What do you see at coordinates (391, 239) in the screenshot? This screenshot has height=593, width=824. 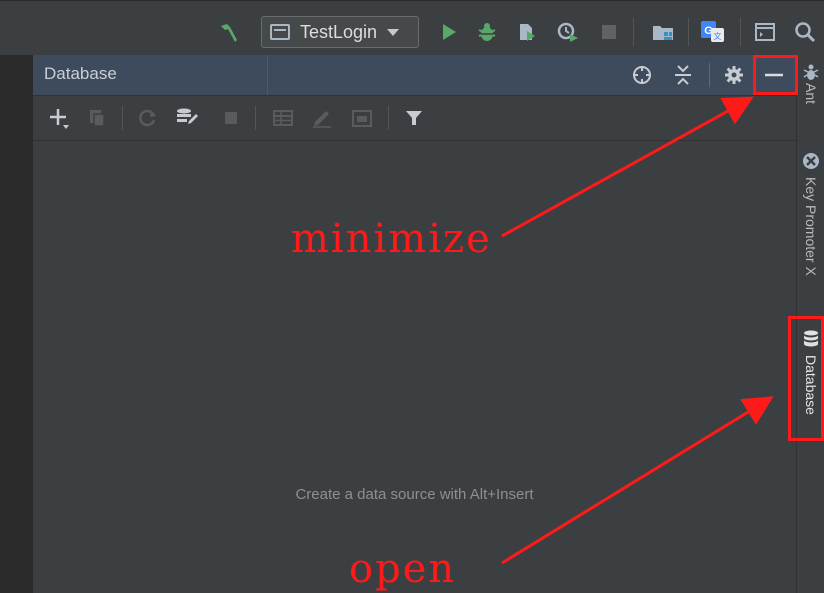 I see `minimize-annotation: minimize` at bounding box center [391, 239].